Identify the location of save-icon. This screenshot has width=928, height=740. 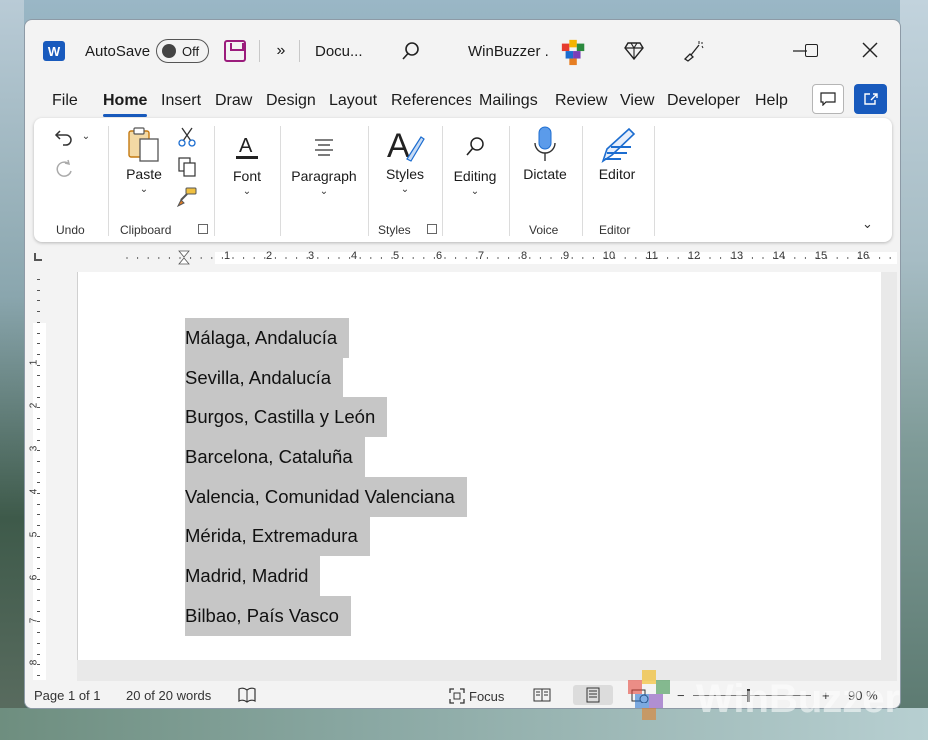
(235, 51).